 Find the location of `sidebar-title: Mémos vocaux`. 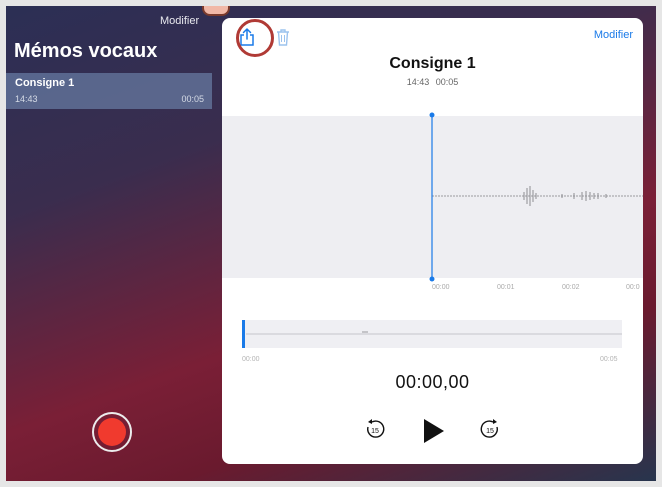

sidebar-title: Mémos vocaux is located at coordinates (86, 51).